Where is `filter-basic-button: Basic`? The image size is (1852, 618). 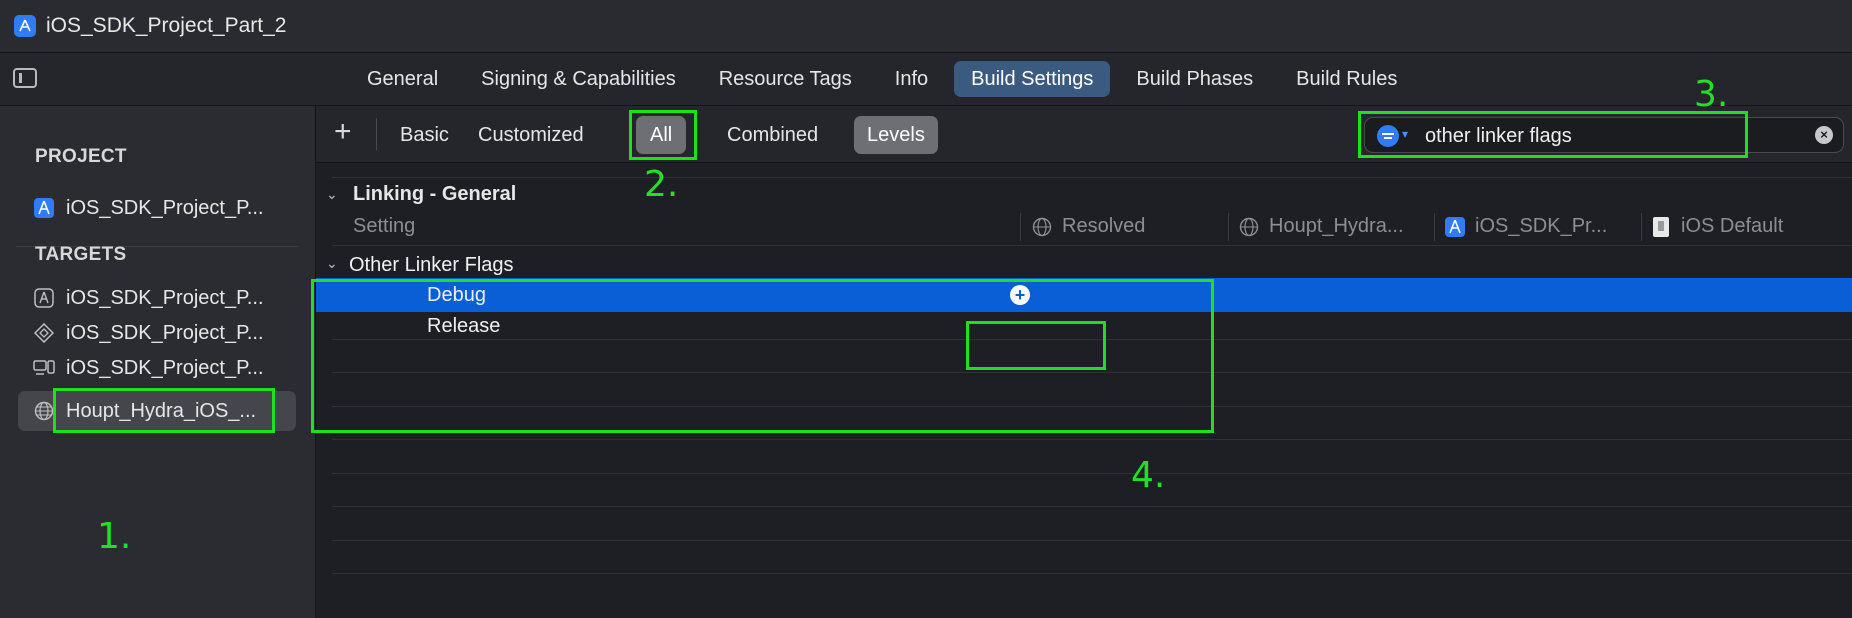
filter-basic-button: Basic is located at coordinates (424, 135).